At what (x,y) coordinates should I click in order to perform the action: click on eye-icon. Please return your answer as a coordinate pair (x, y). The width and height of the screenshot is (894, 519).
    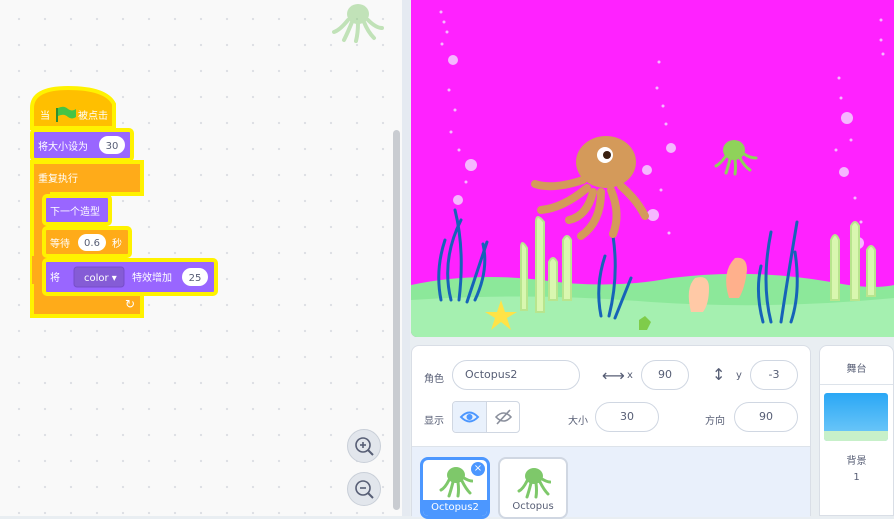
    Looking at the image, I should click on (469, 417).